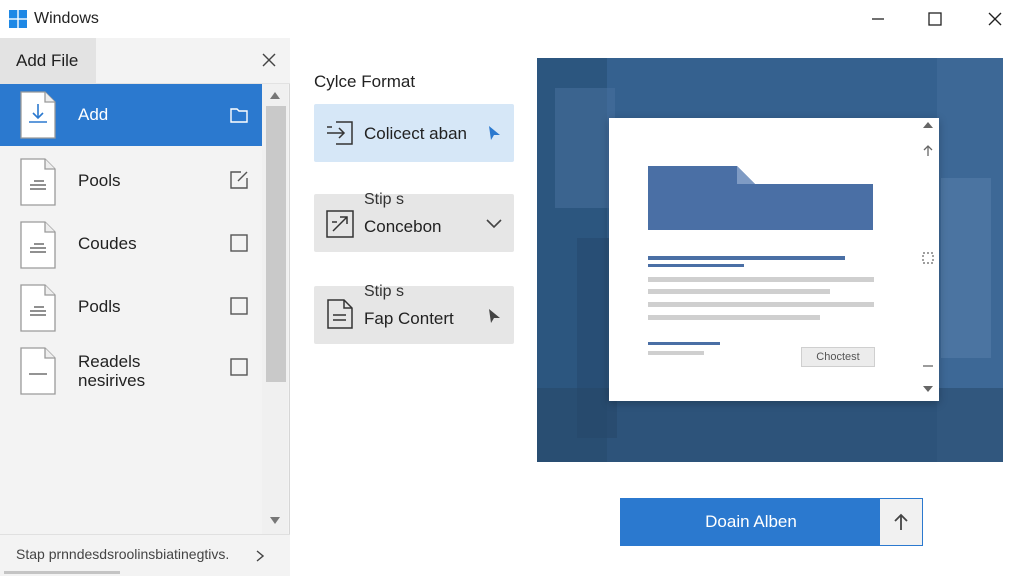 Image resolution: width=1024 pixels, height=576 pixels. What do you see at coordinates (109, 361) in the screenshot?
I see `item-label-line1: Readels` at bounding box center [109, 361].